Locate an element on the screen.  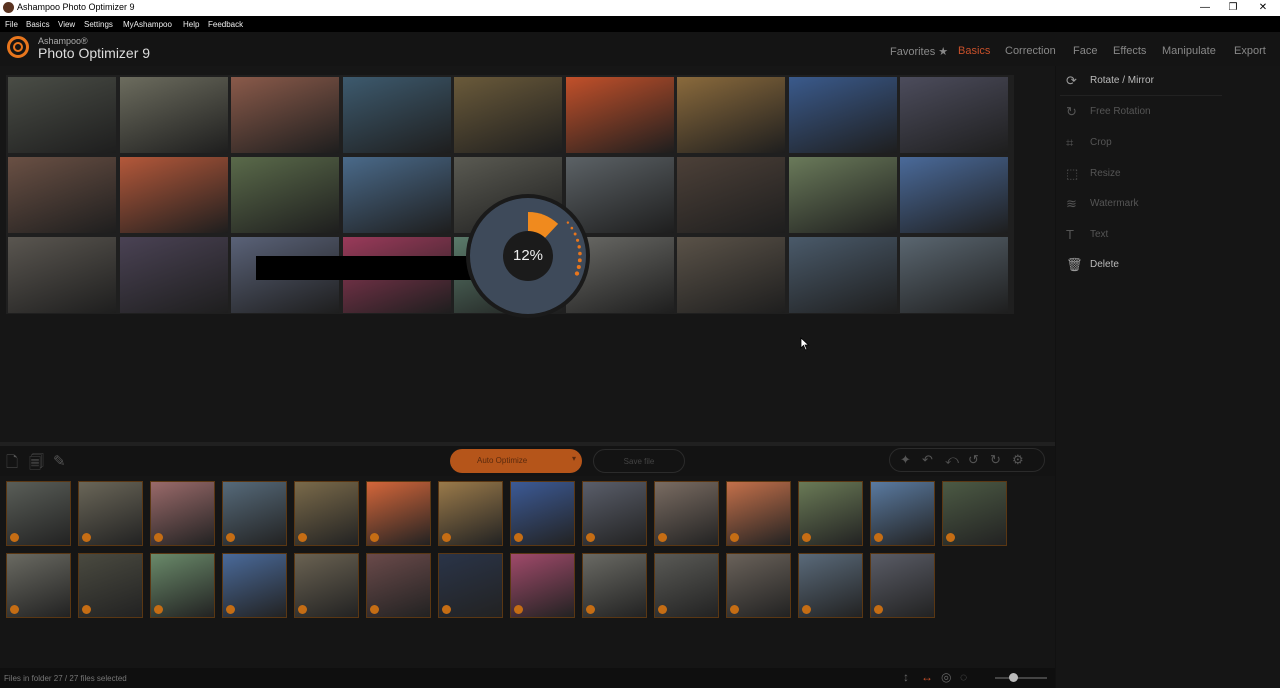
loading-icon: ◌ is located at coordinates (963, 677).